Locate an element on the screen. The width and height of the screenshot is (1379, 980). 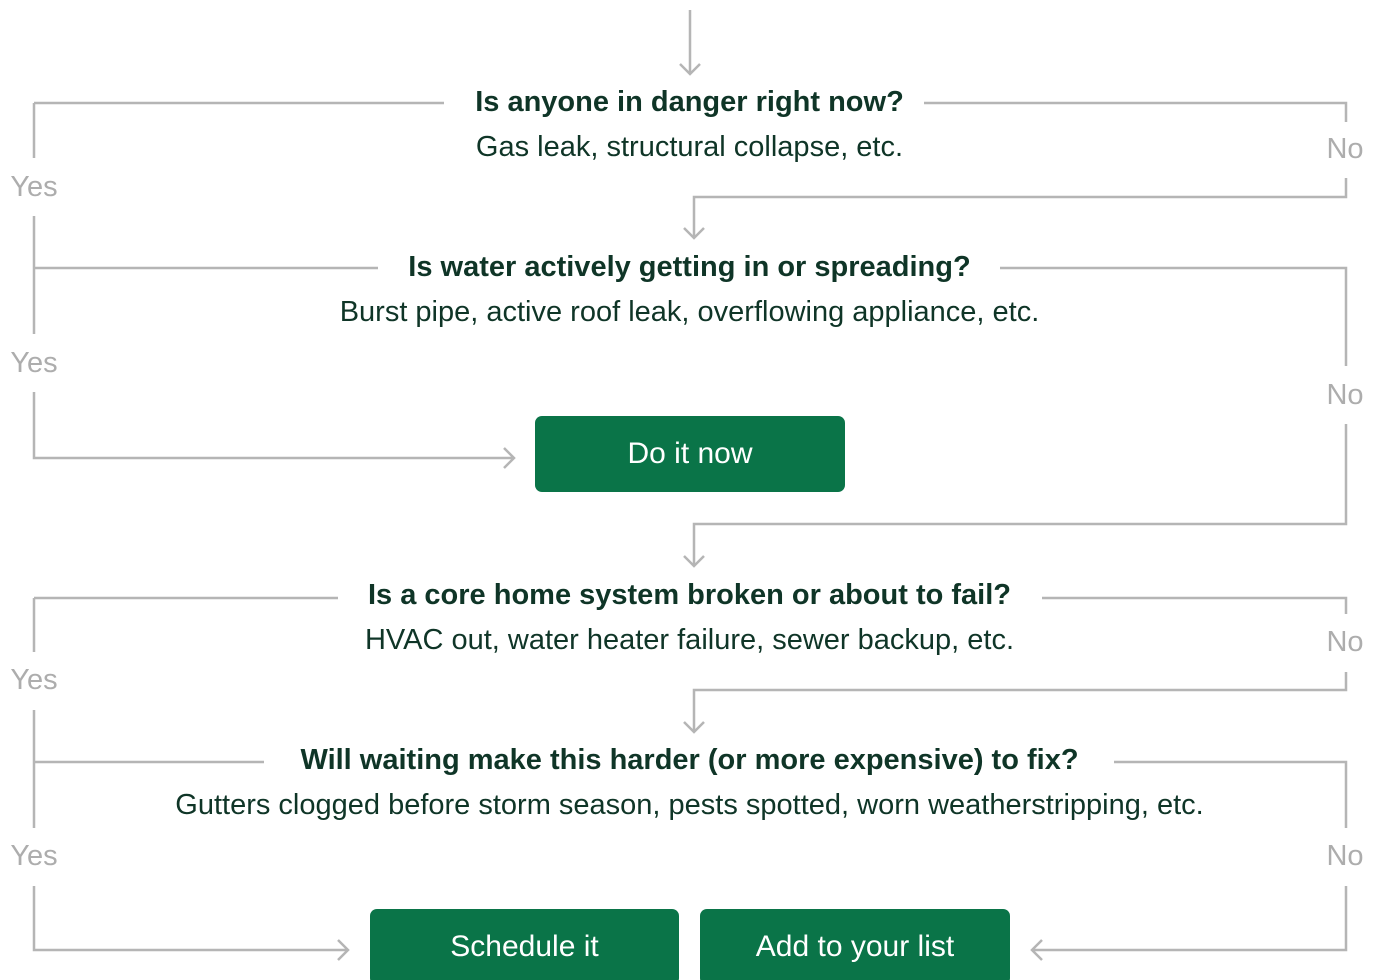
schedule-it-button: Schedule it is located at coordinates (524, 944).